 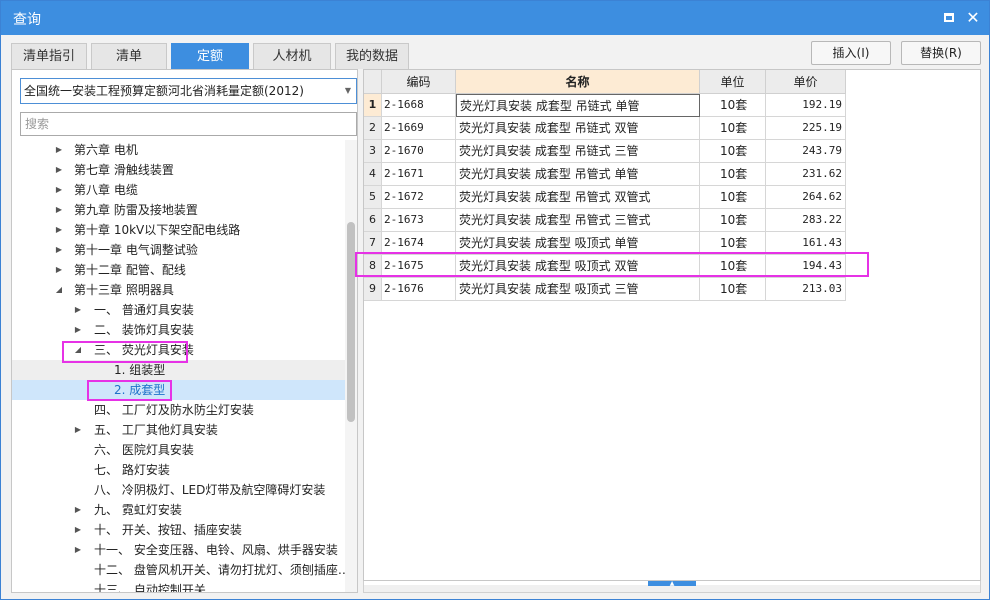 I want to click on grid-cell-name: 荧光灯具安装 成套型 吊链式 双管, so click(x=578, y=128).